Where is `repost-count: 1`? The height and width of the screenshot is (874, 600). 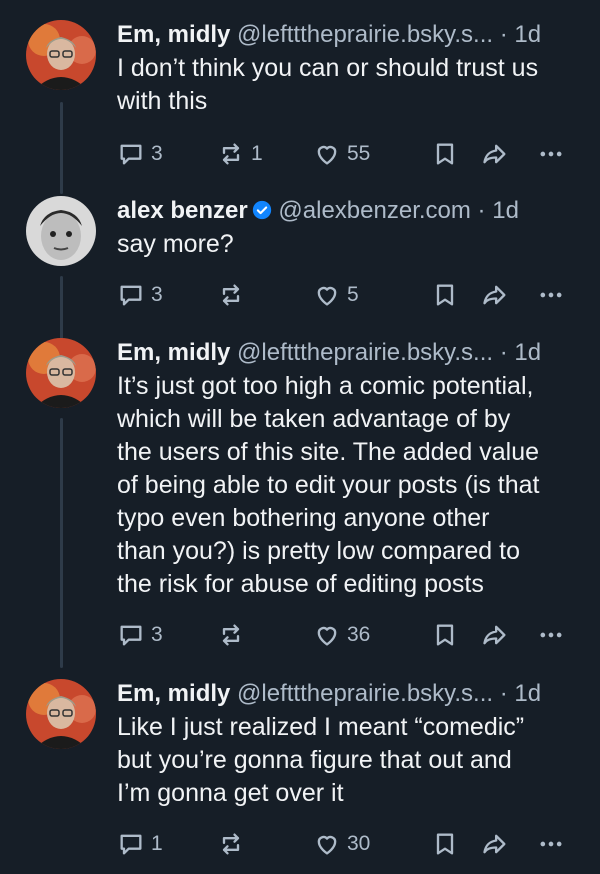
repost-count: 1 is located at coordinates (257, 153).